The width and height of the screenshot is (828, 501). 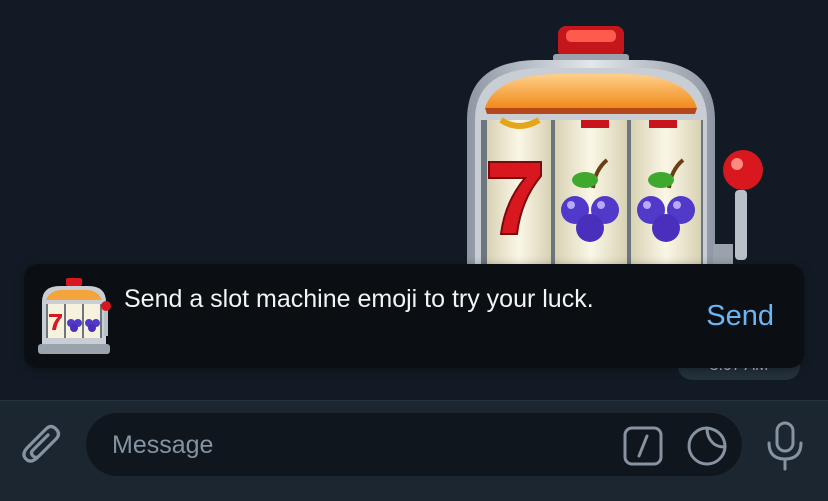 I want to click on message-field, so click(x=414, y=445).